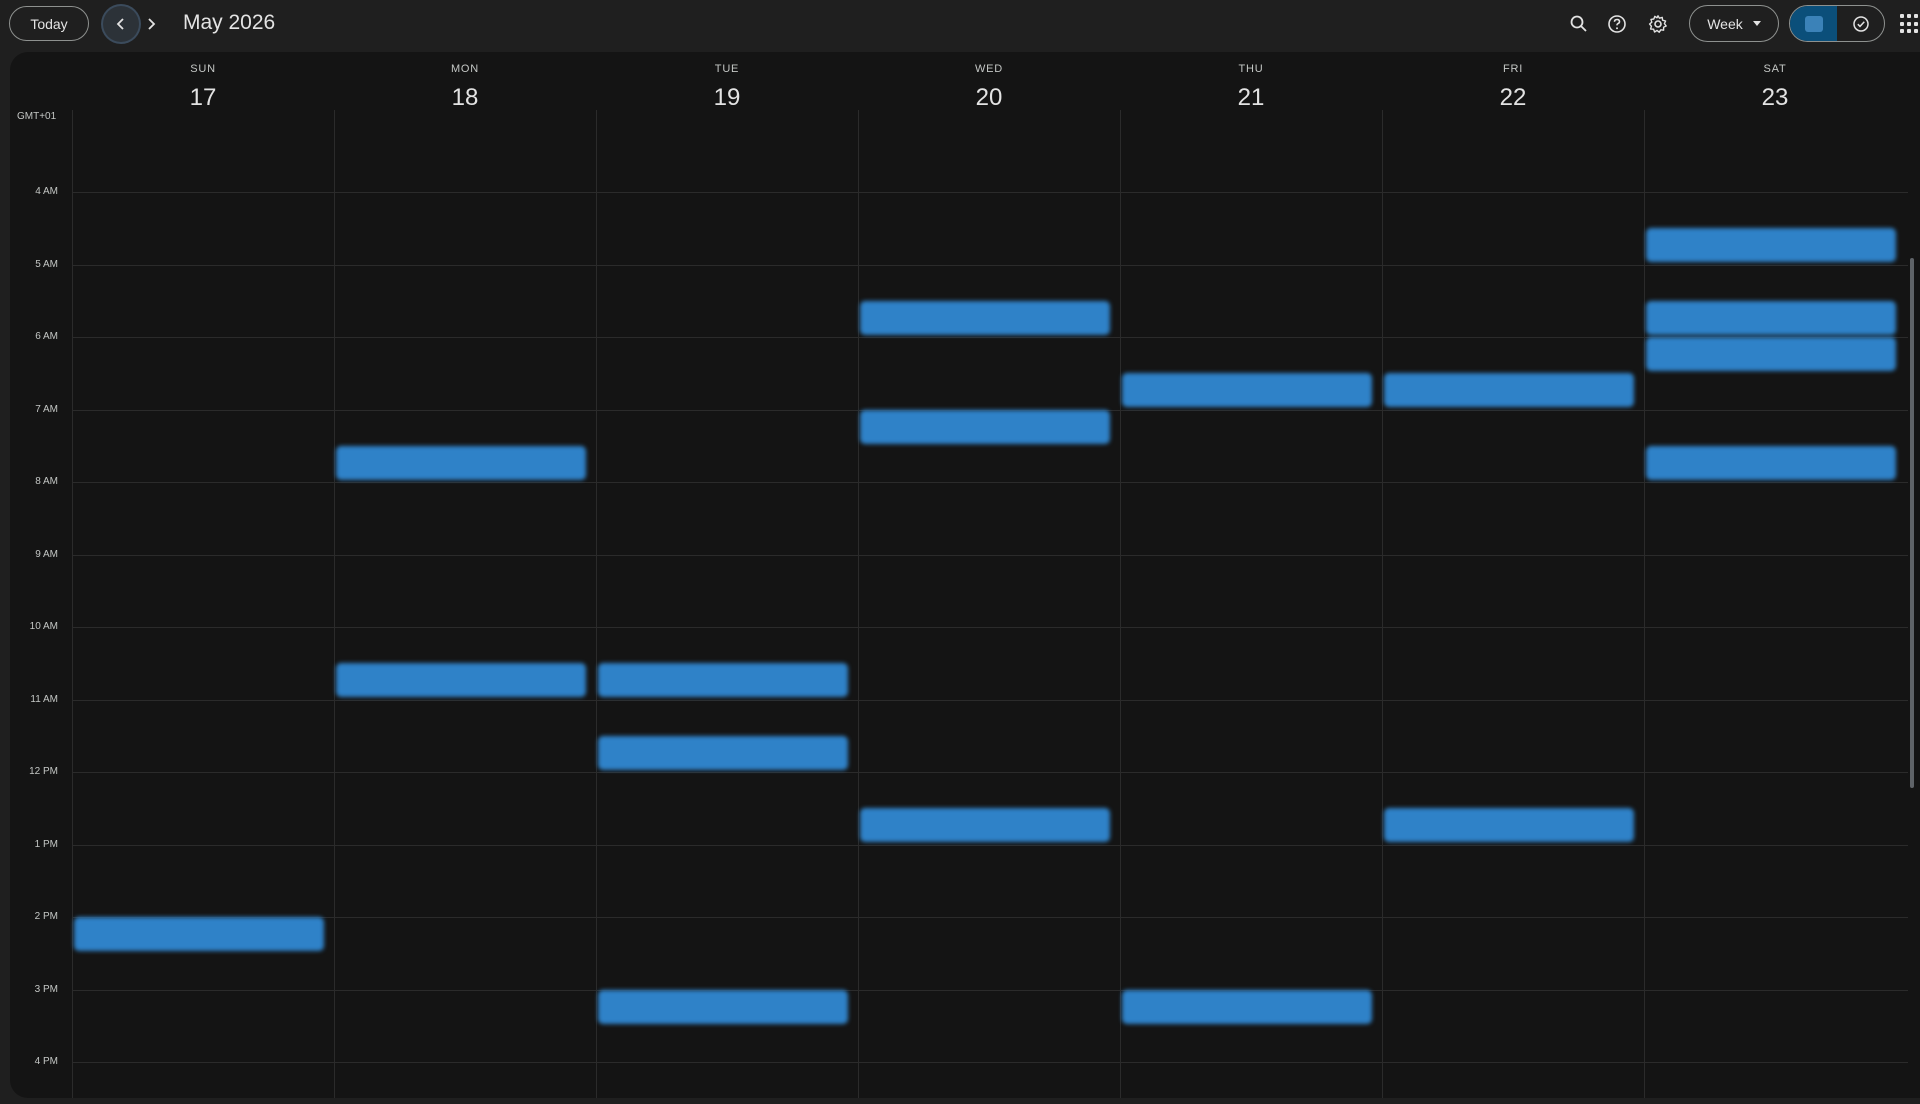 The image size is (1920, 1104). What do you see at coordinates (44, 699) in the screenshot?
I see `hour-label: 11 AM` at bounding box center [44, 699].